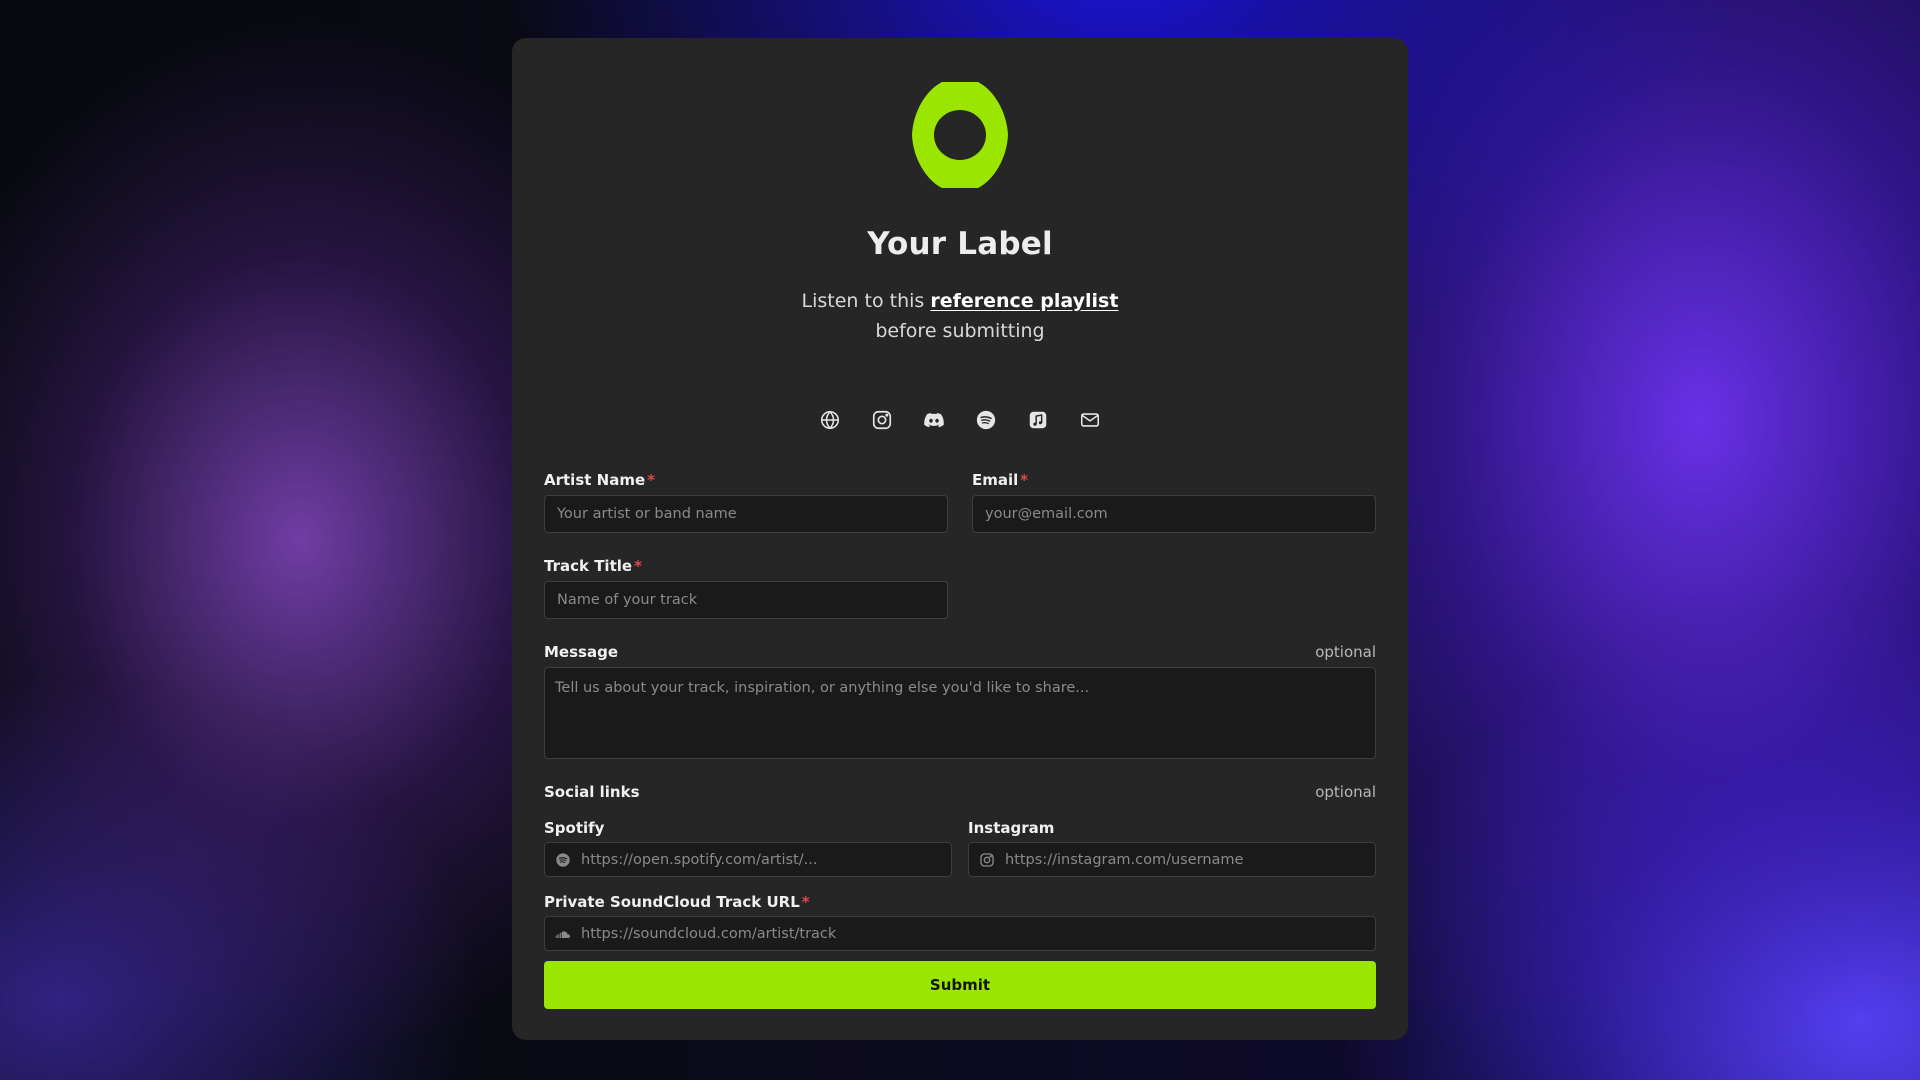 The width and height of the screenshot is (1920, 1080). I want to click on page-title: Your Label, so click(960, 244).